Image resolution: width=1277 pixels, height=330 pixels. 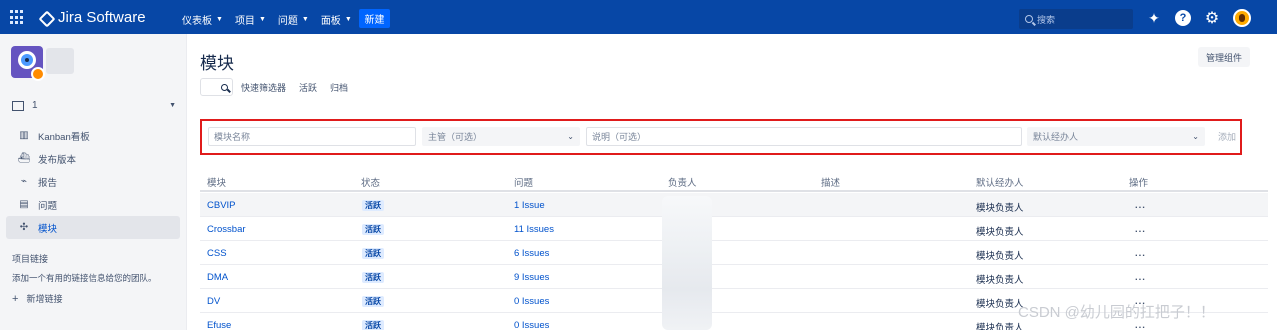 I want to click on filter-bar: 快速筛选器 活跃 归档, so click(x=280, y=87).